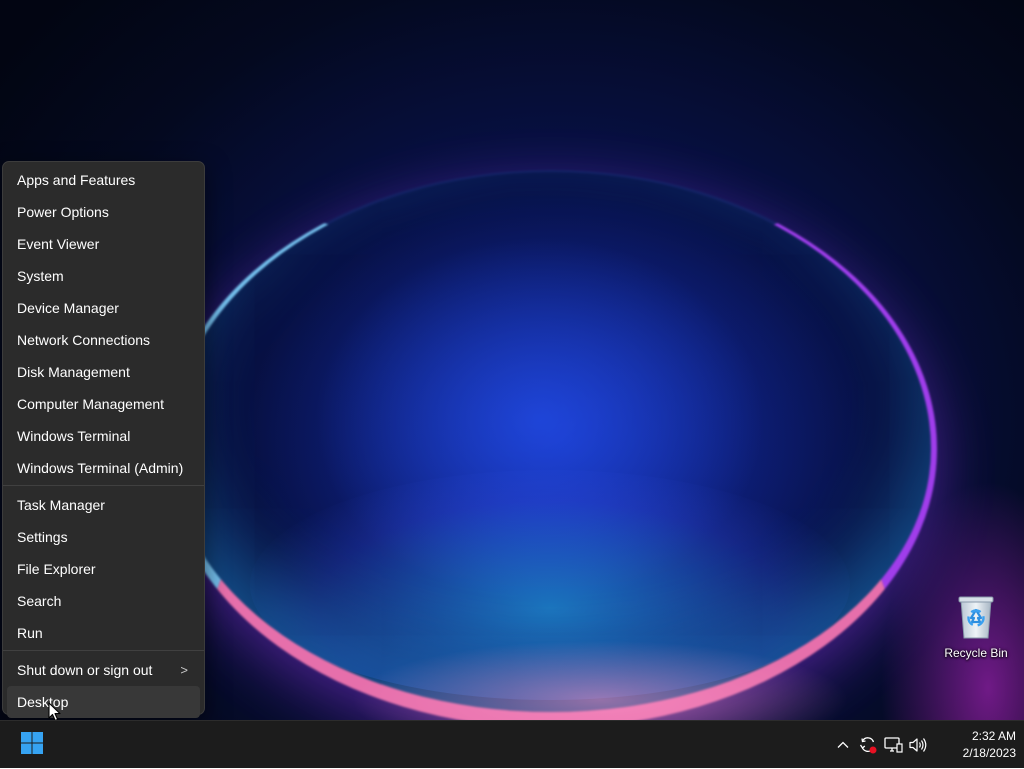 The image size is (1024, 769). I want to click on menu-item-label: Settings, so click(42, 537).